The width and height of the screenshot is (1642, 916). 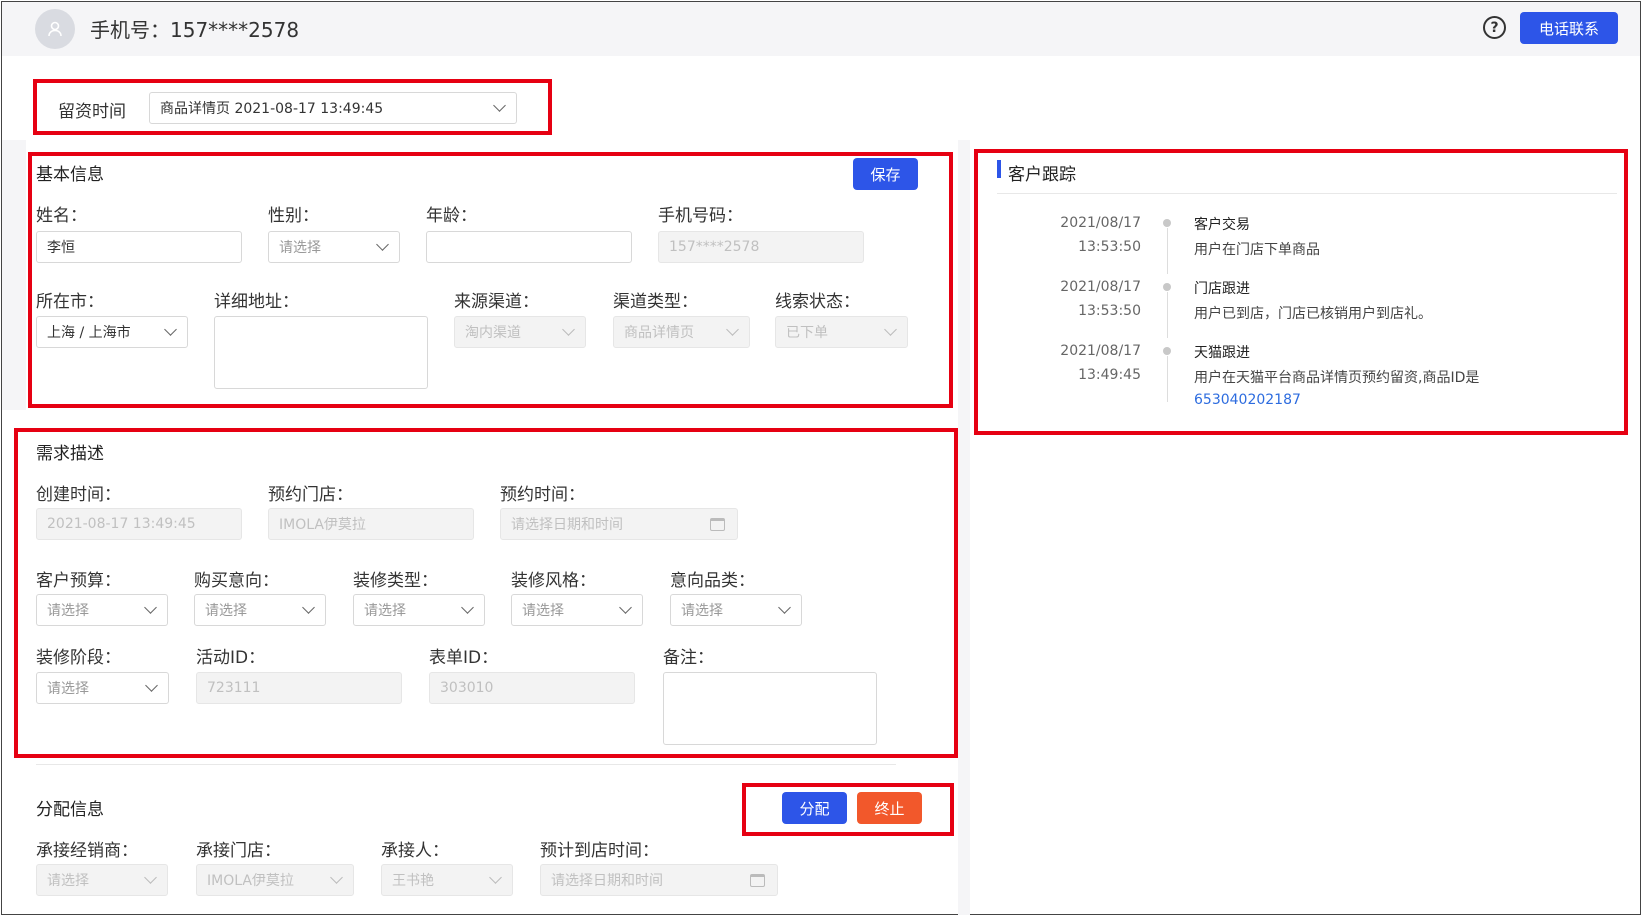 I want to click on appt-time-picker: 请选择日期和时间, so click(x=619, y=524).